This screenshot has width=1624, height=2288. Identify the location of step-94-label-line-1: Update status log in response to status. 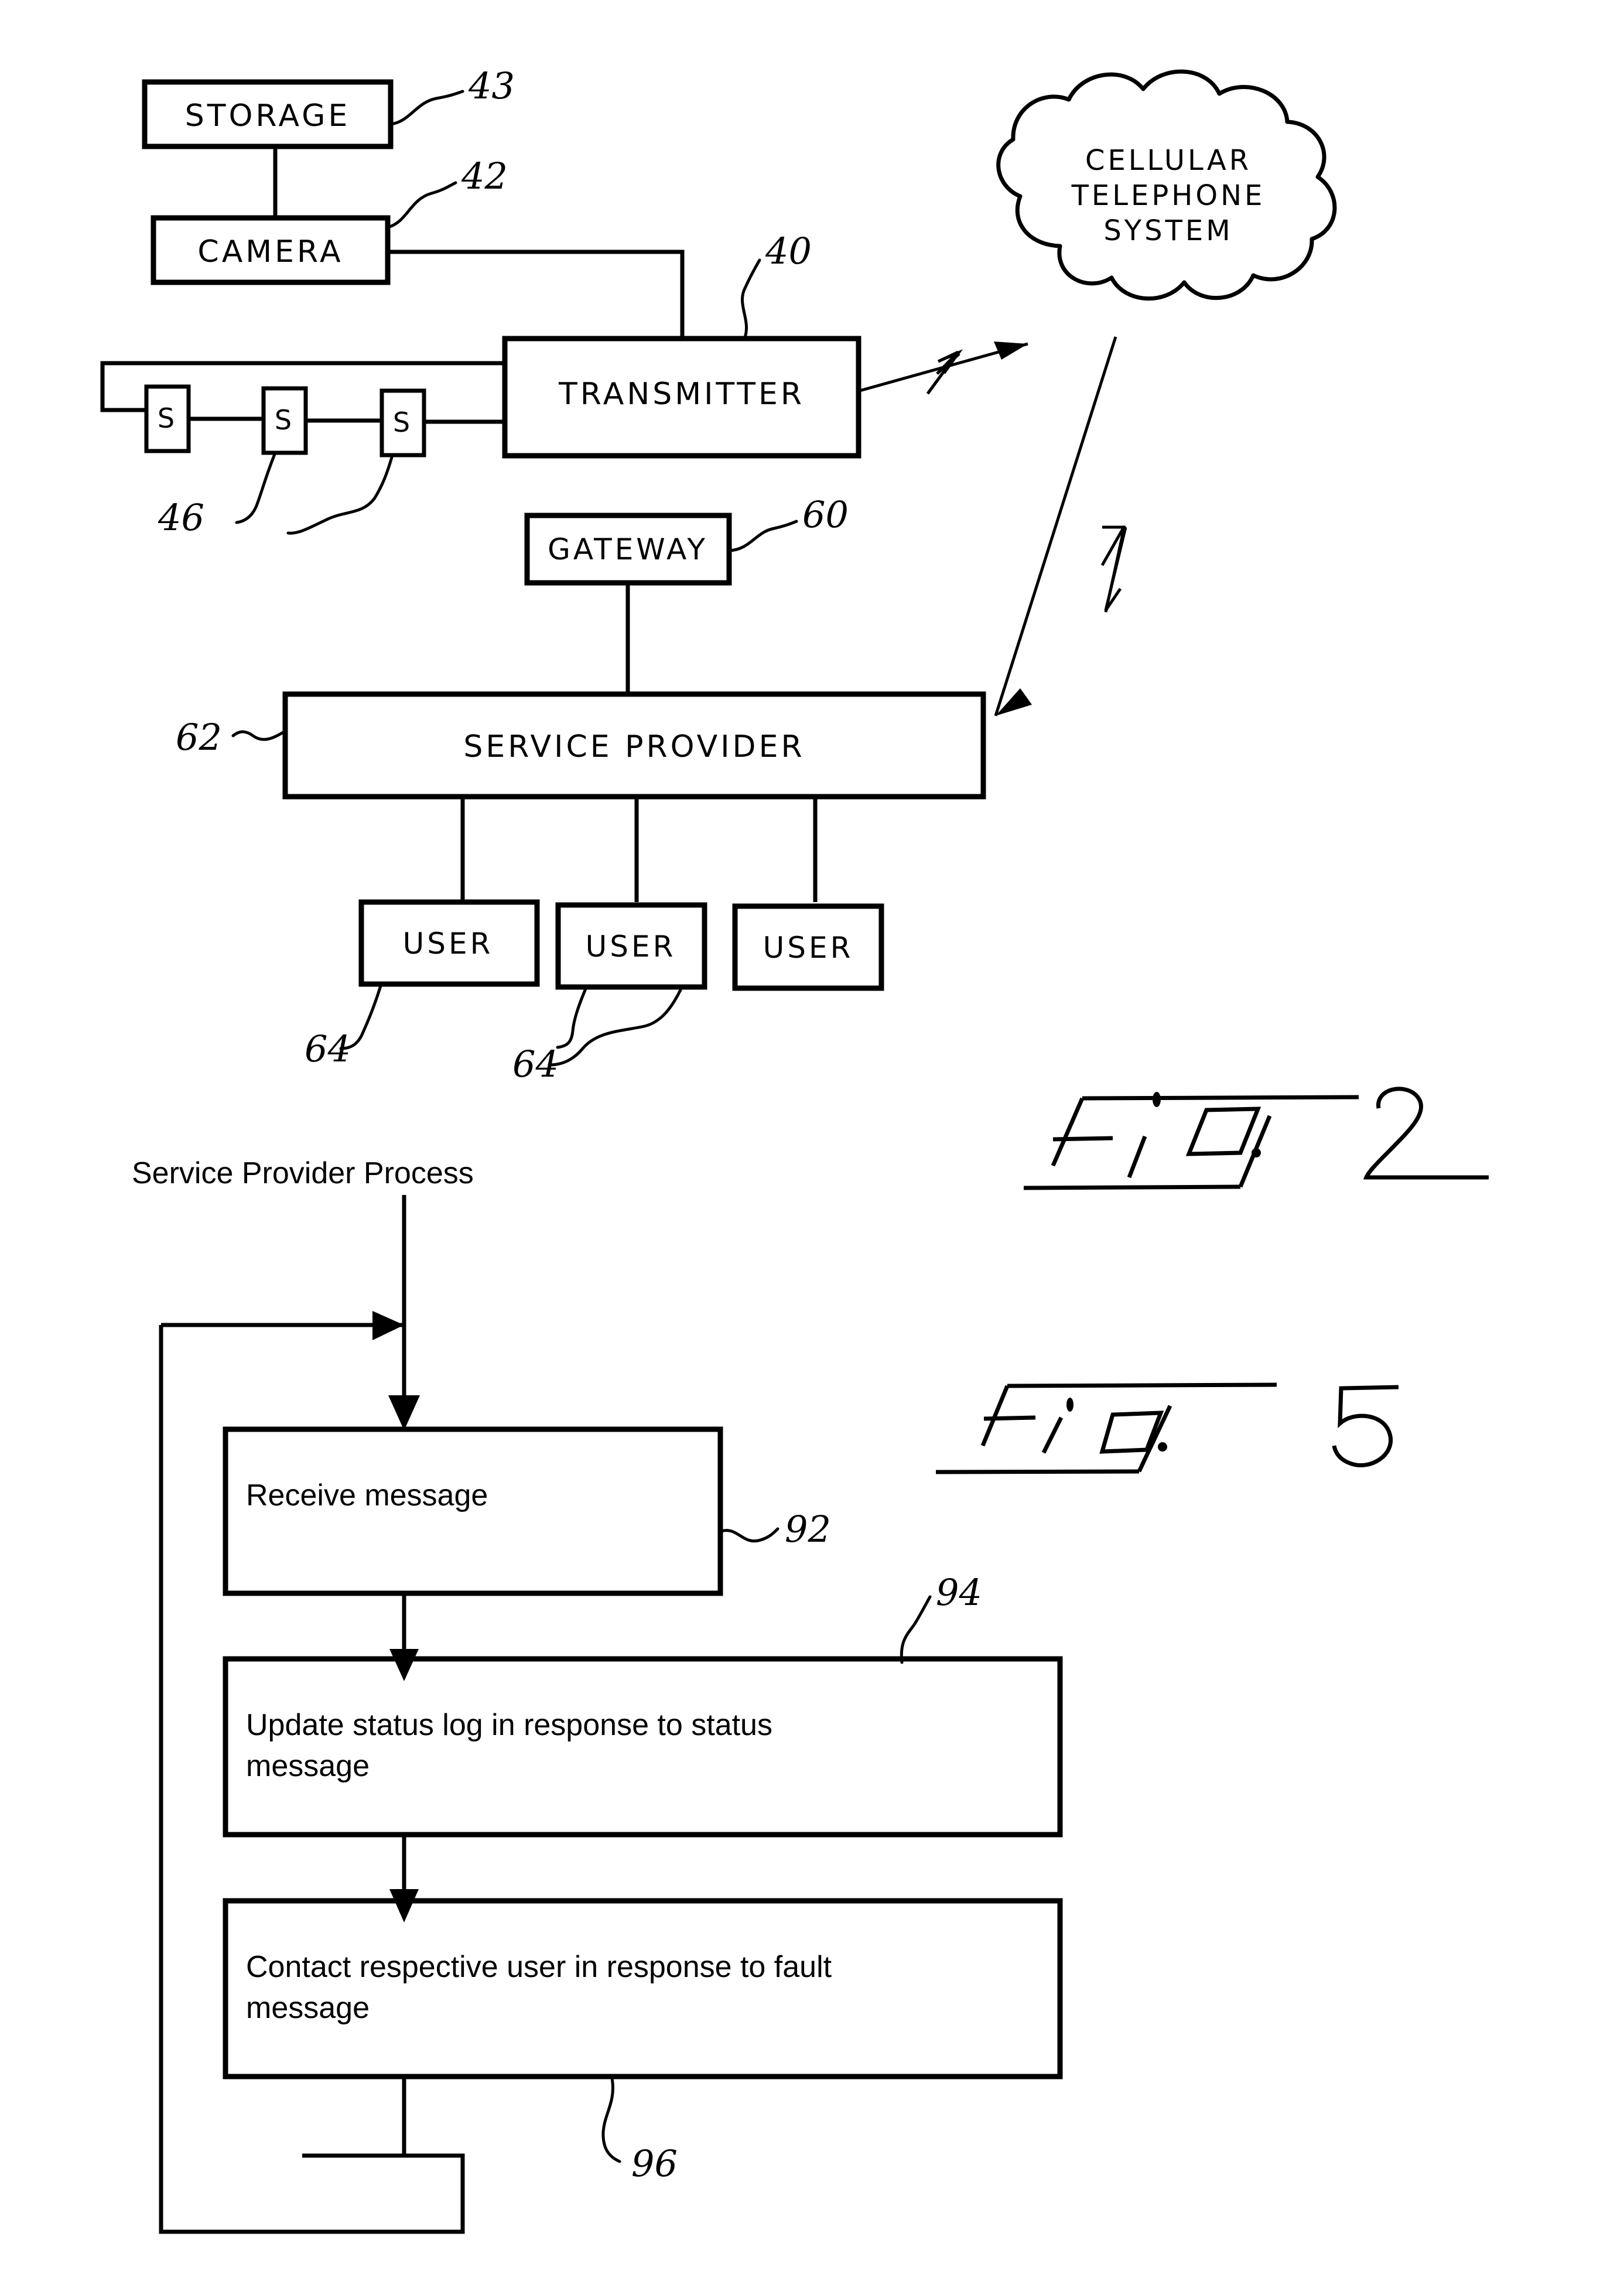
(509, 1725).